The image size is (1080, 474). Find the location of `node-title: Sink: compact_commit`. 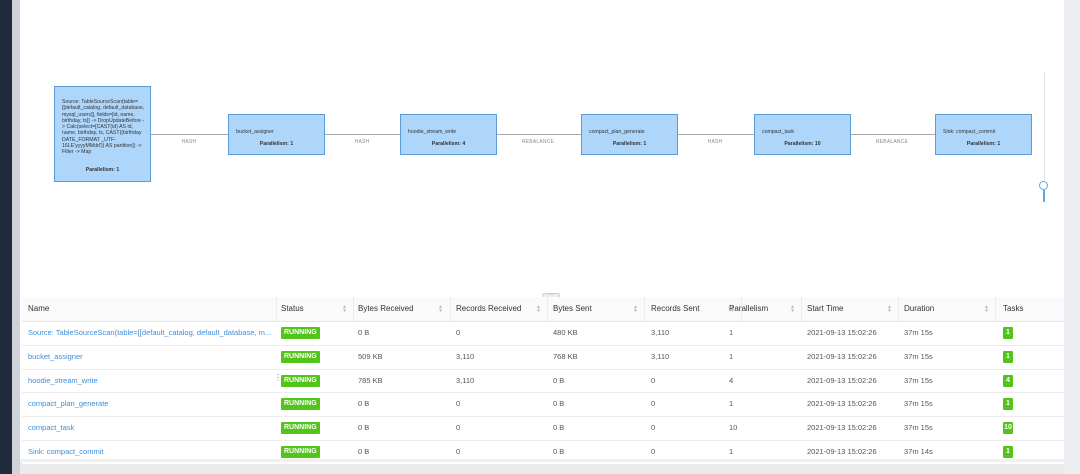

node-title: Sink: compact_commit is located at coordinates (969, 132).